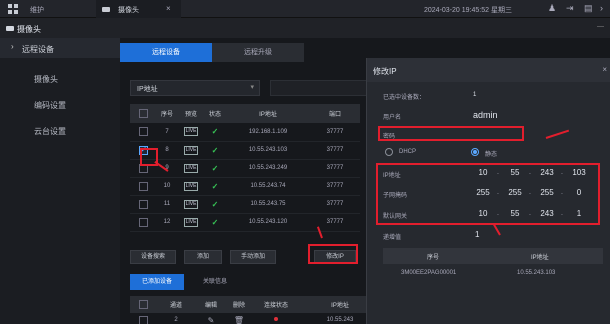 The width and height of the screenshot is (610, 324). I want to click on minimize-icon: —, so click(600, 26).